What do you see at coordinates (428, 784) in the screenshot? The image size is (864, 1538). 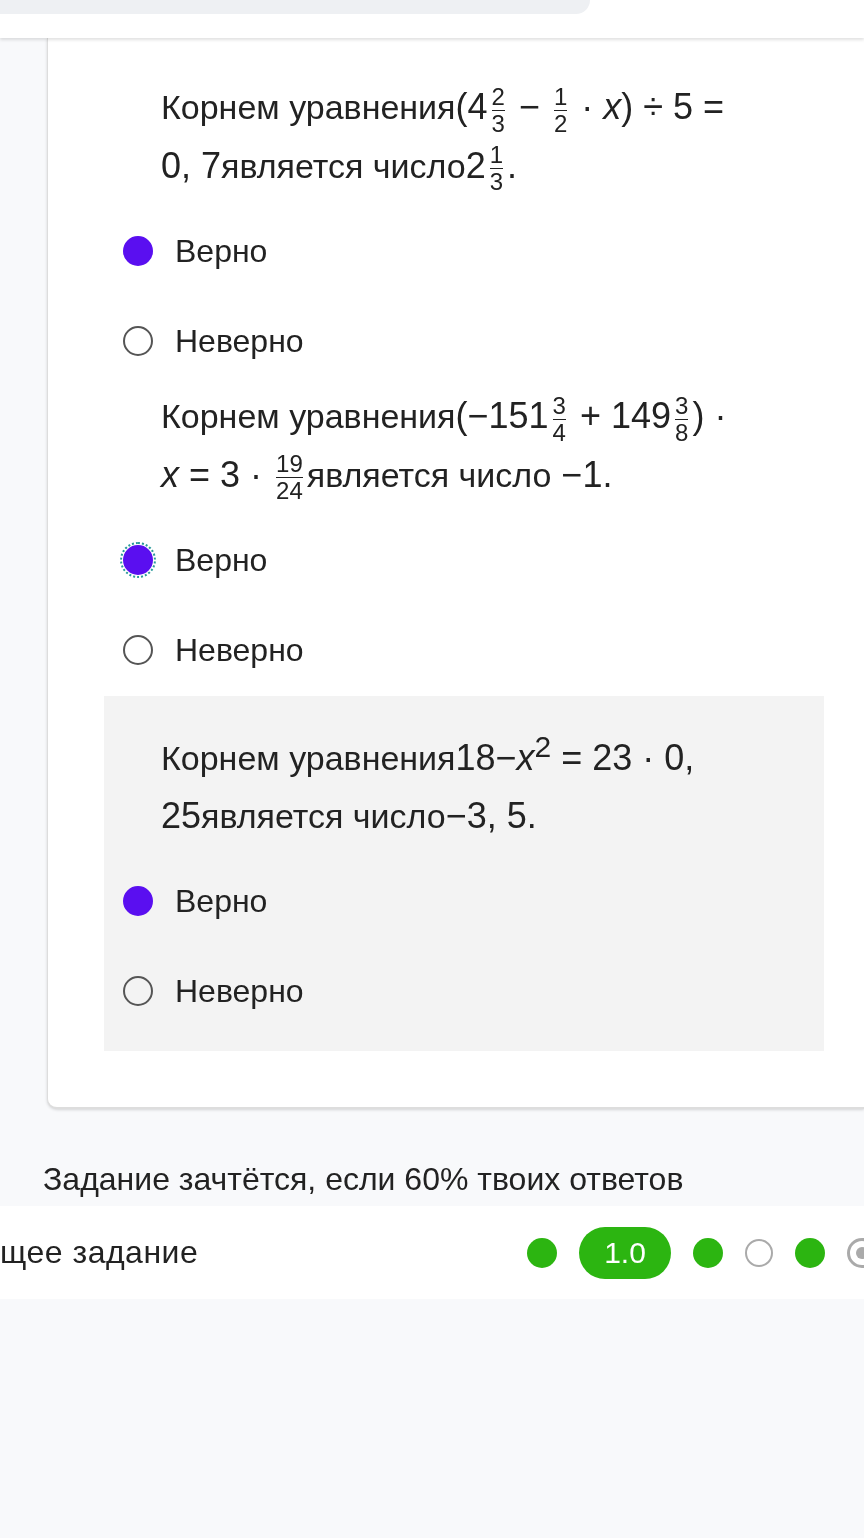 I see `question-text: Корнем уравнения18−x$^{2}$ = 23 · 0, 25является число−3, 5.` at bounding box center [428, 784].